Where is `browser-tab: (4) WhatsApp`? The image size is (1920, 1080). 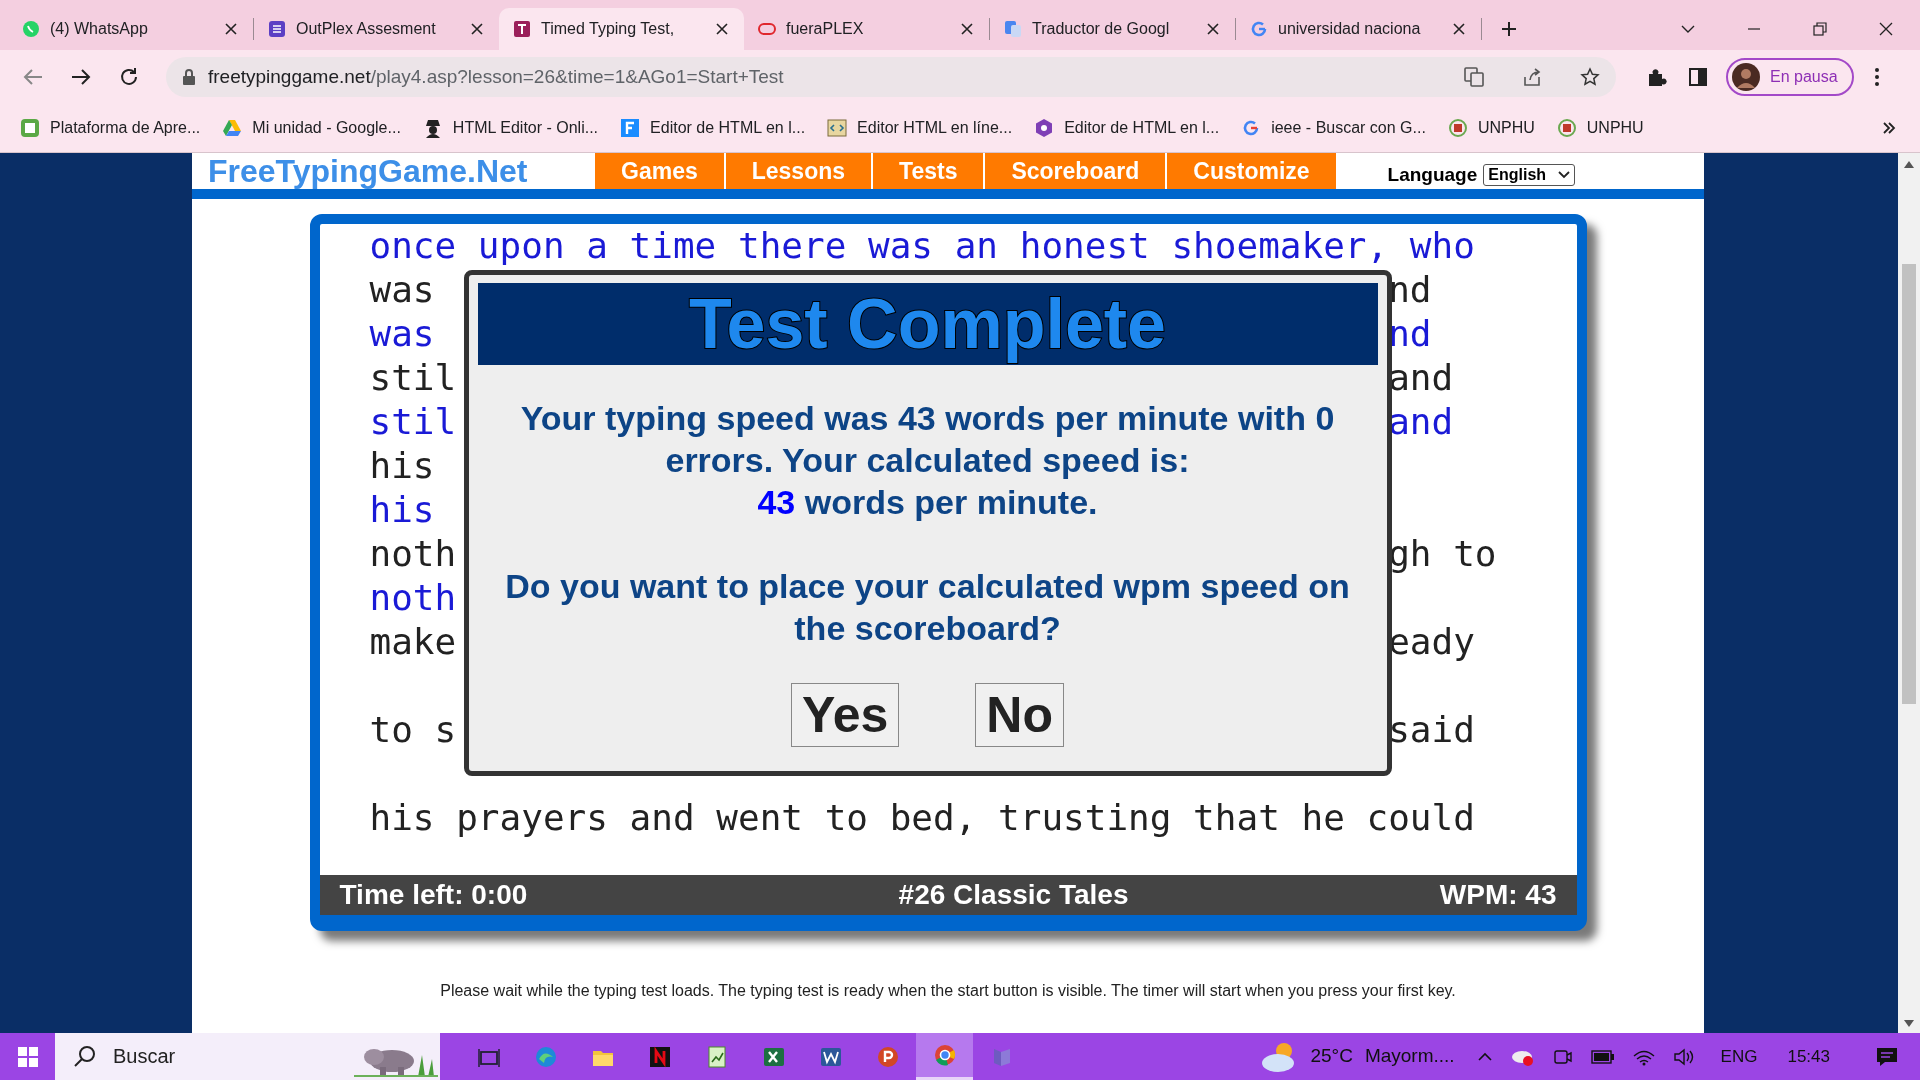
browser-tab: (4) WhatsApp is located at coordinates (130, 29).